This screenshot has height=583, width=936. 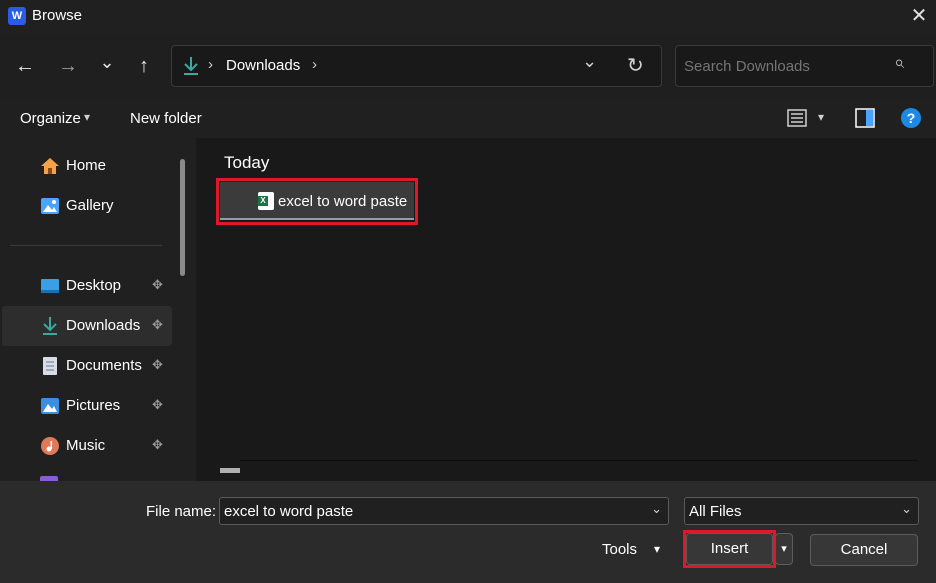 What do you see at coordinates (104, 365) in the screenshot?
I see `sidebar-item-label: Documents` at bounding box center [104, 365].